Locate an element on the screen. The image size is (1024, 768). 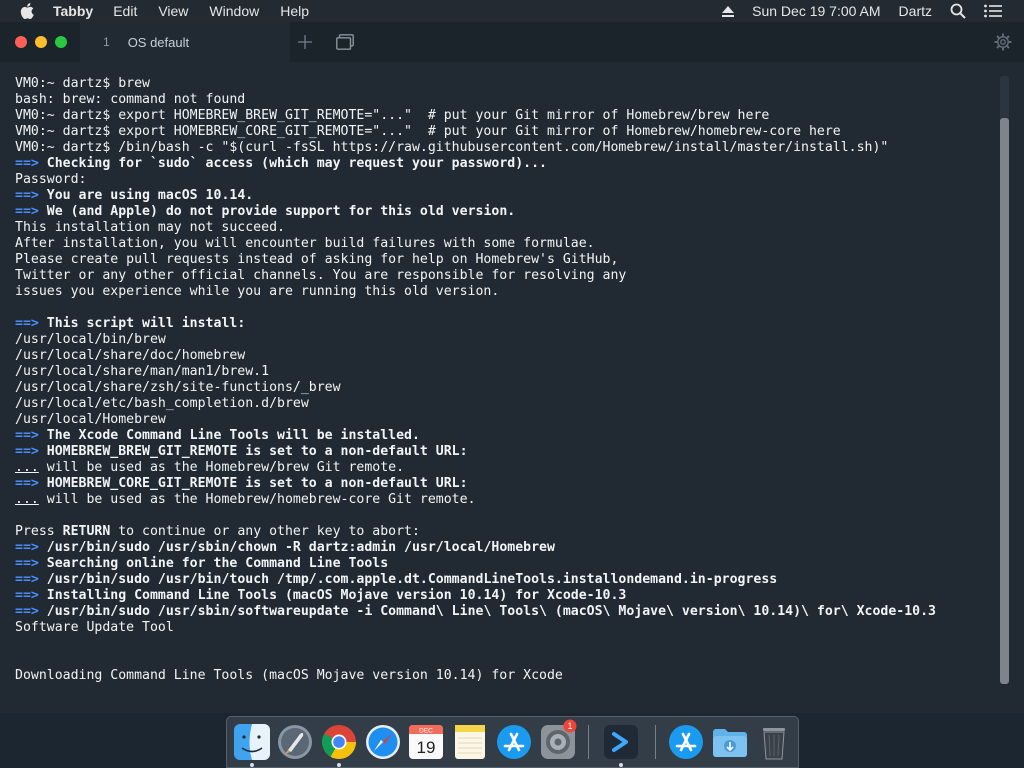
safari-icon is located at coordinates (383, 742).